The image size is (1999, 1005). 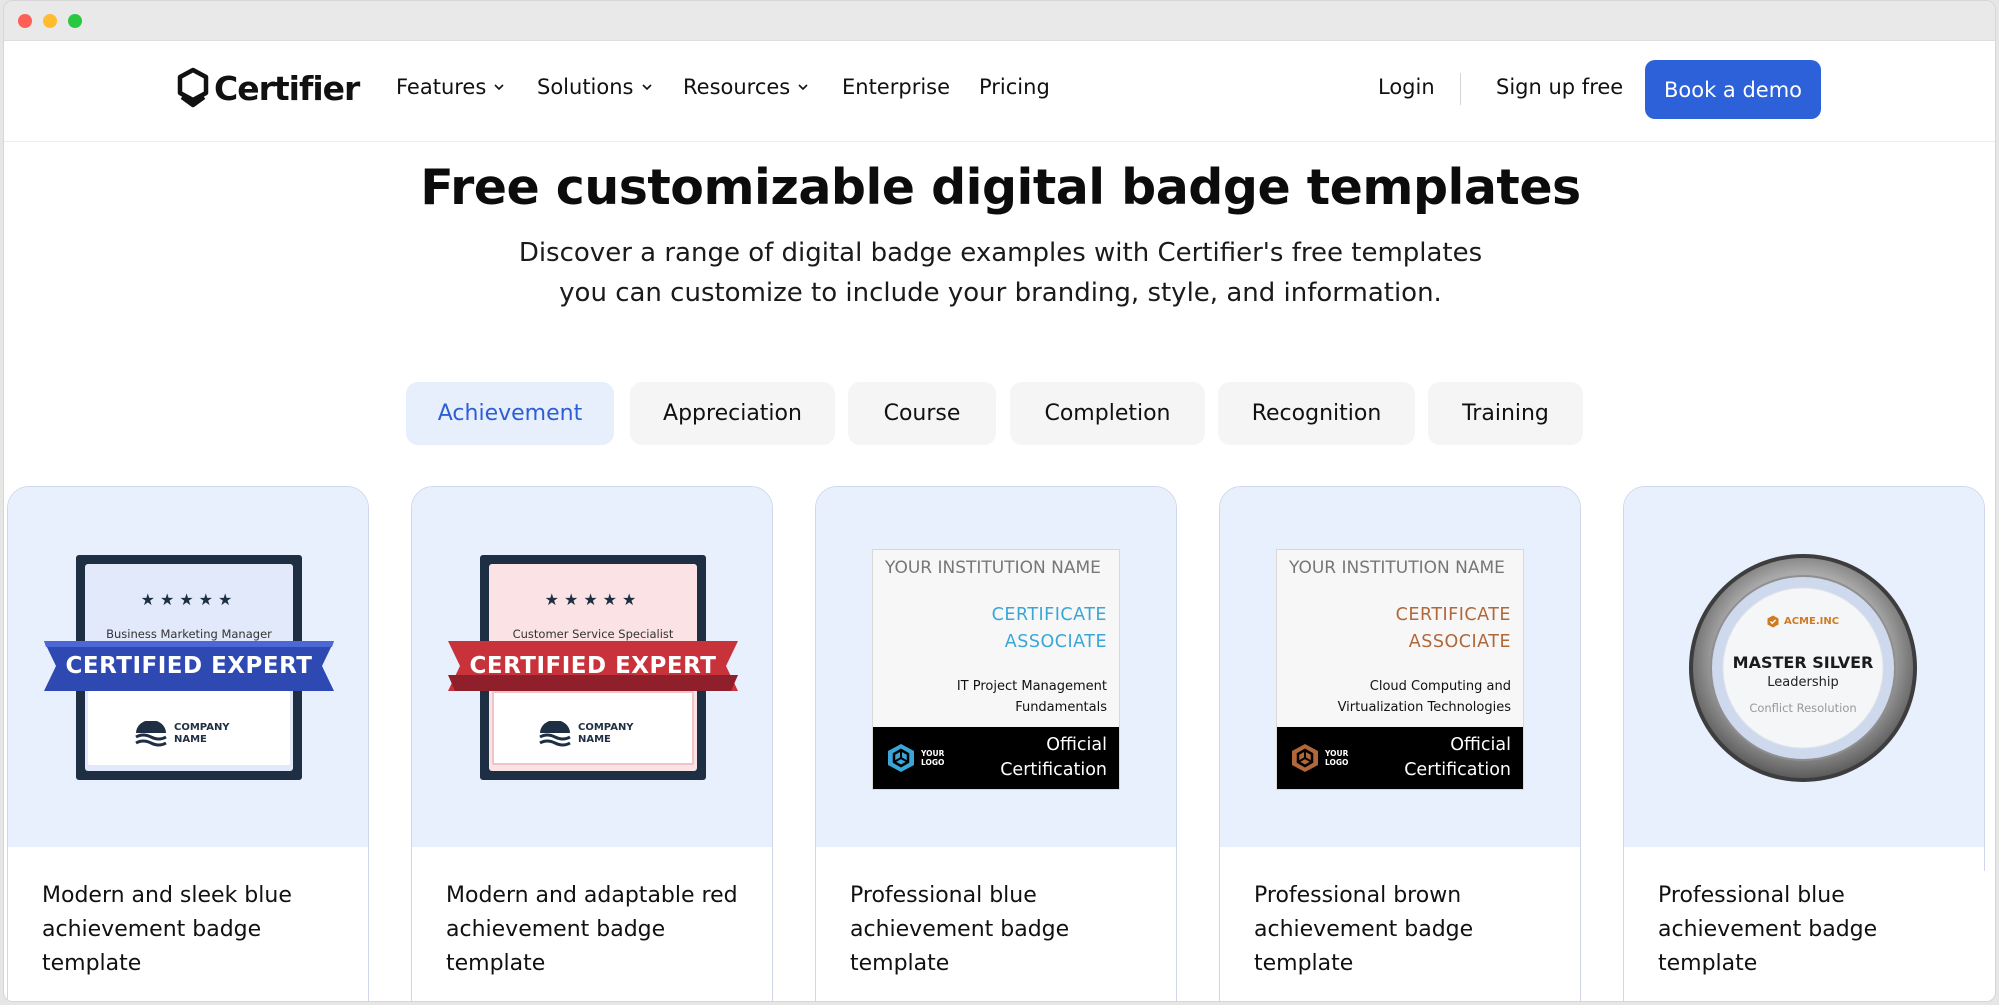 What do you see at coordinates (1940, 936) in the screenshot?
I see `scroll-fade-overlay` at bounding box center [1940, 936].